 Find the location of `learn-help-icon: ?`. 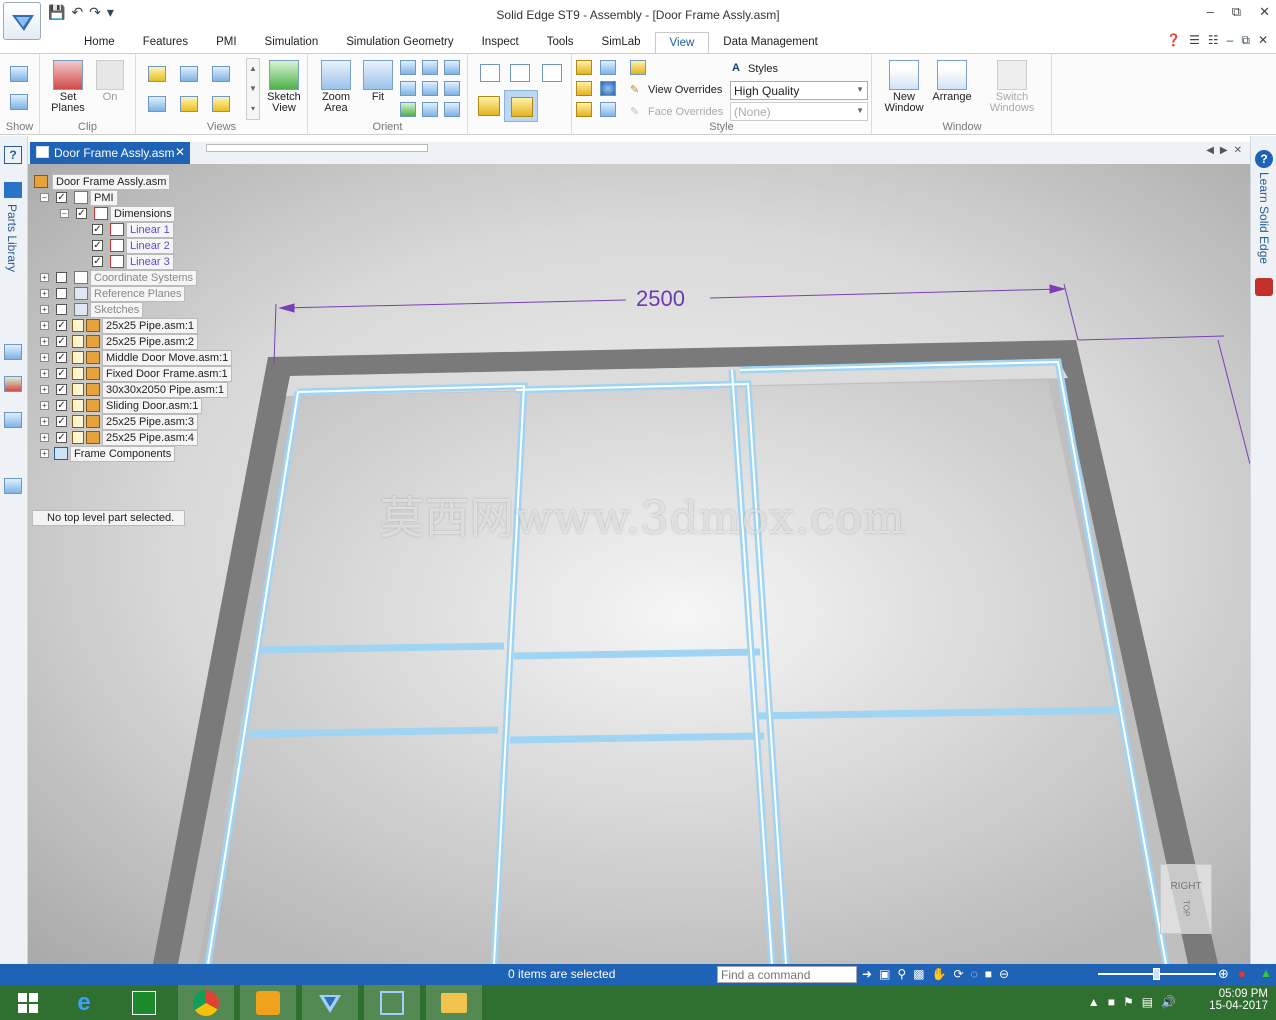

learn-help-icon: ? is located at coordinates (1264, 159).